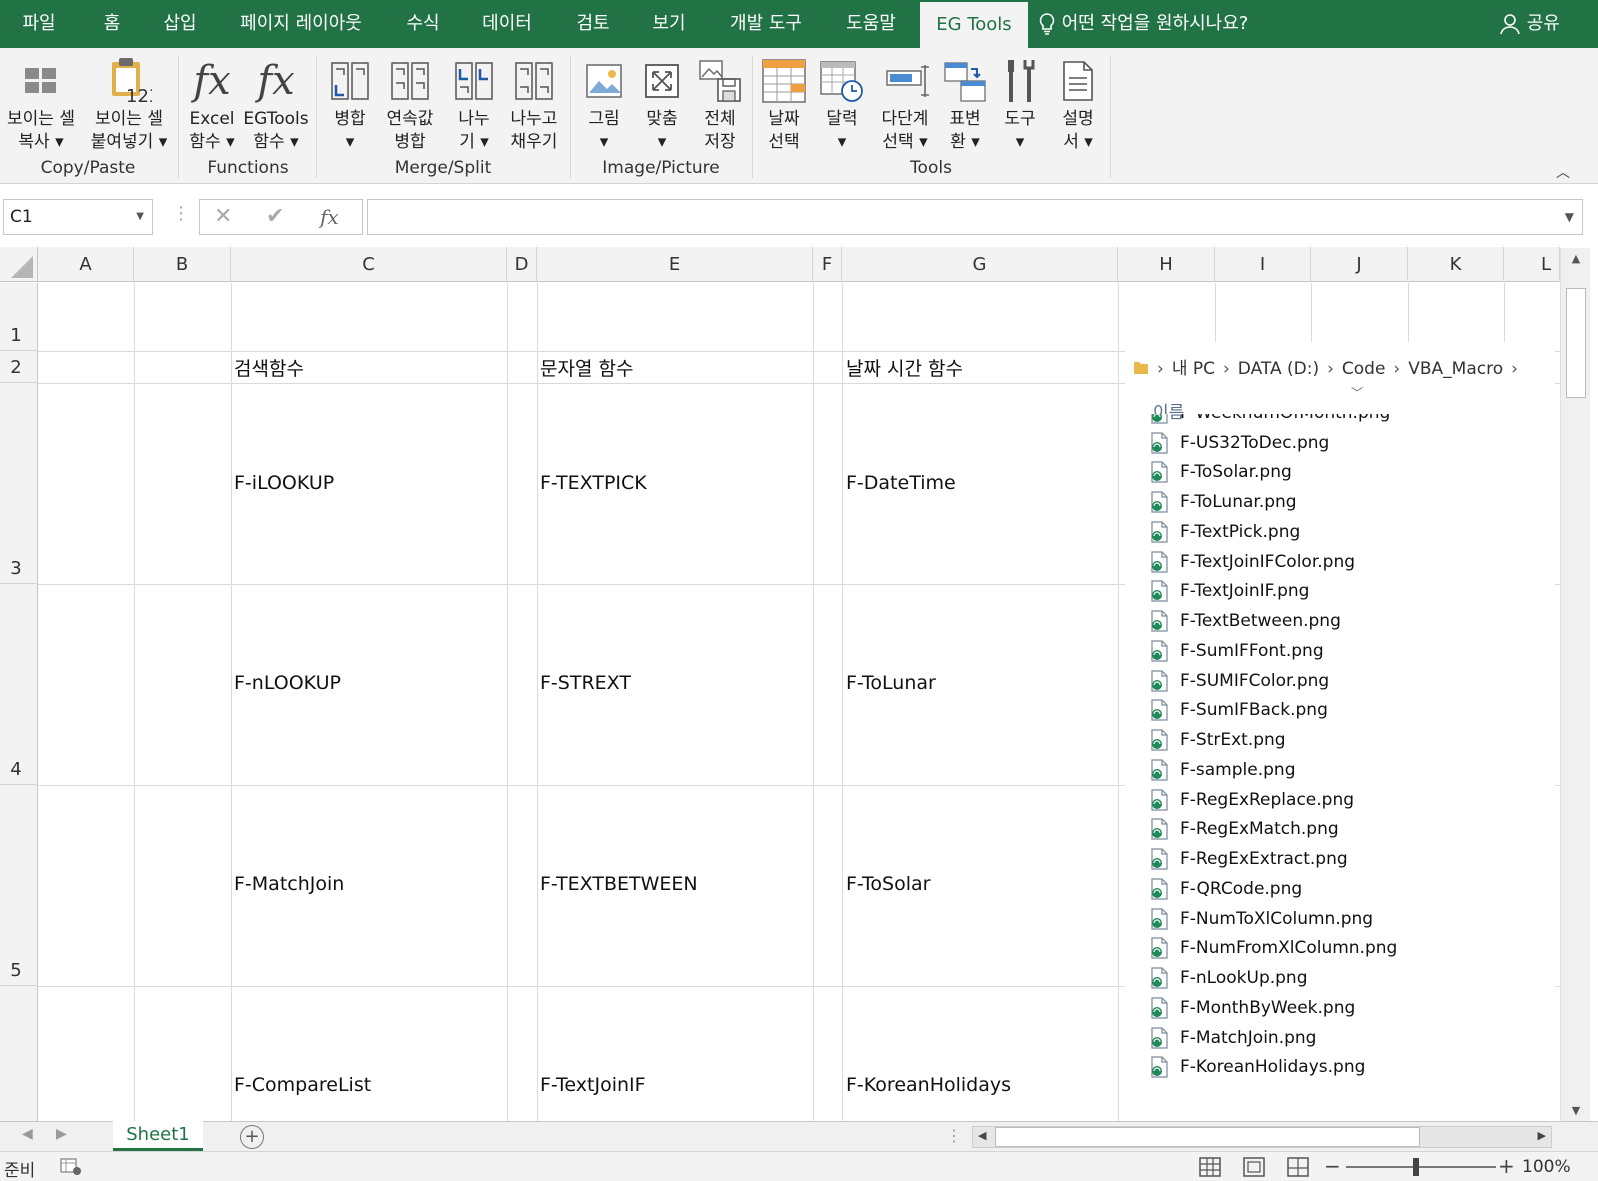 This screenshot has height=1181, width=1598. I want to click on paste-visible-button: 123 보이는 셀 붙여넣기 ▾, so click(129, 107).